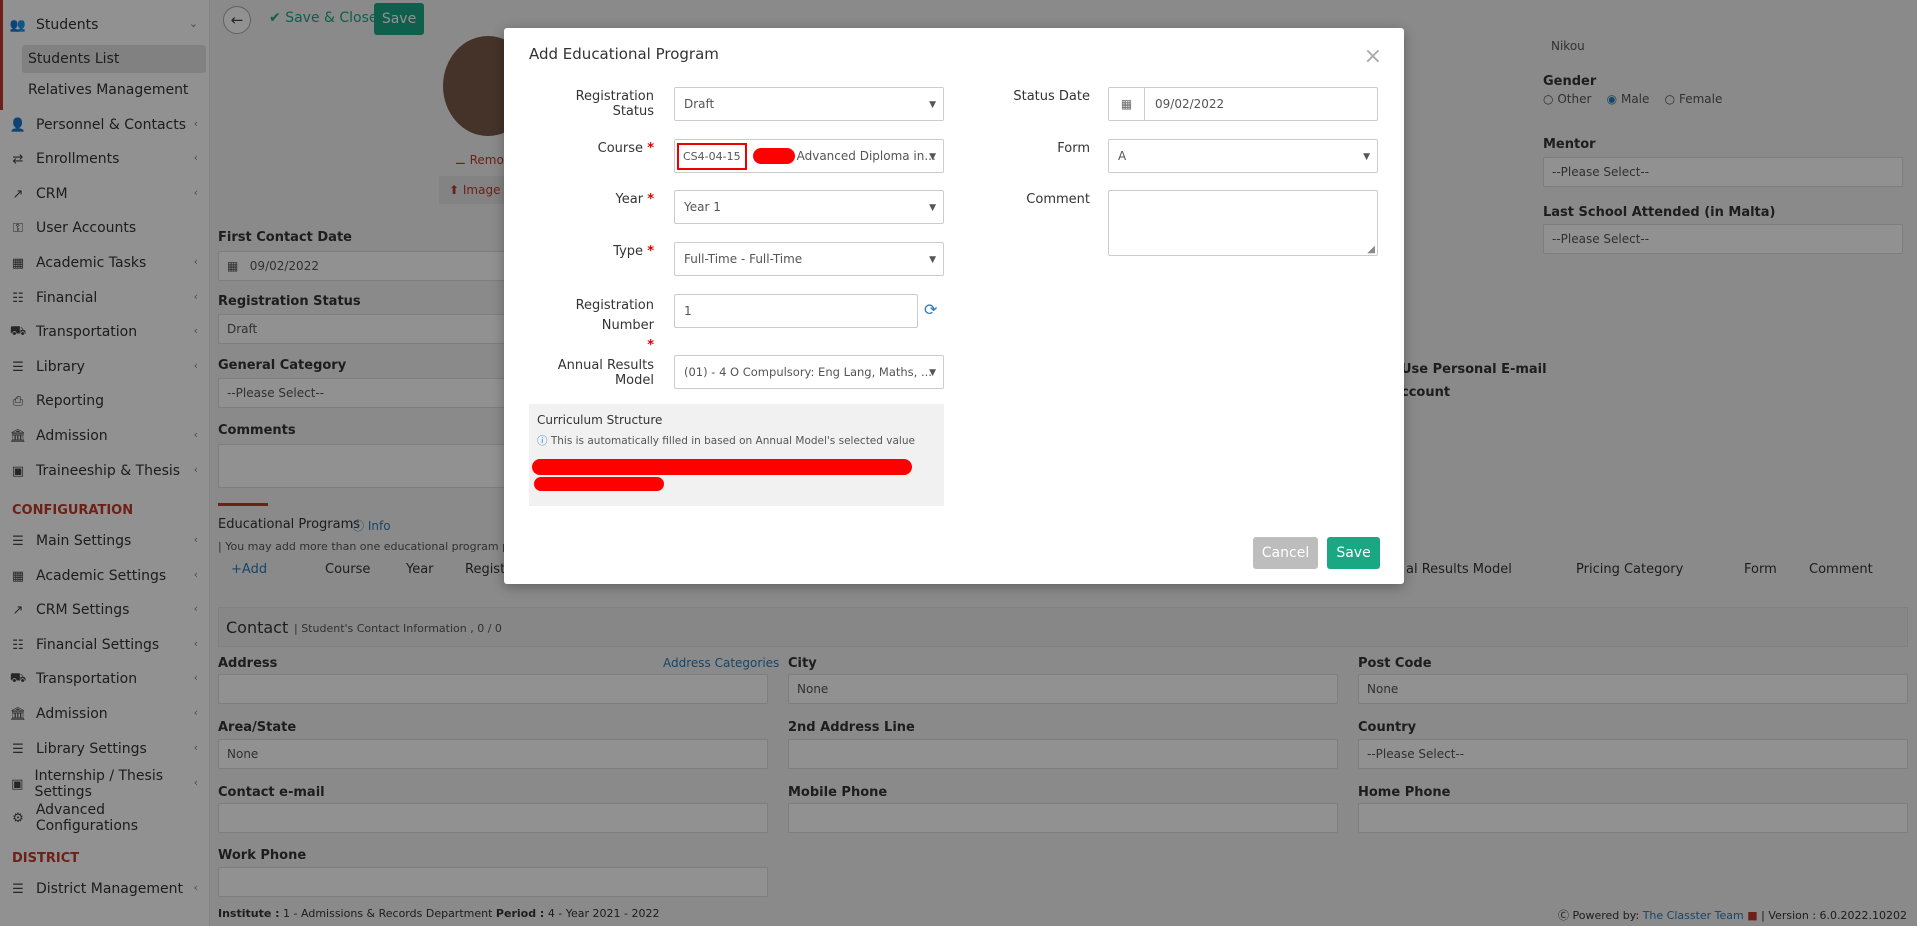  I want to click on refresh-icon: ⟳, so click(930, 309).